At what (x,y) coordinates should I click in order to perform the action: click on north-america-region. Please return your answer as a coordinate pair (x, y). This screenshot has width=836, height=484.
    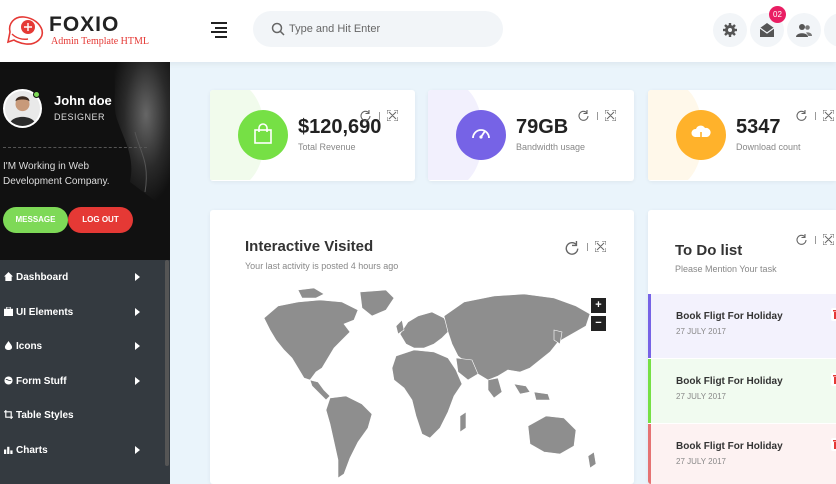
    Looking at the image, I should click on (311, 340).